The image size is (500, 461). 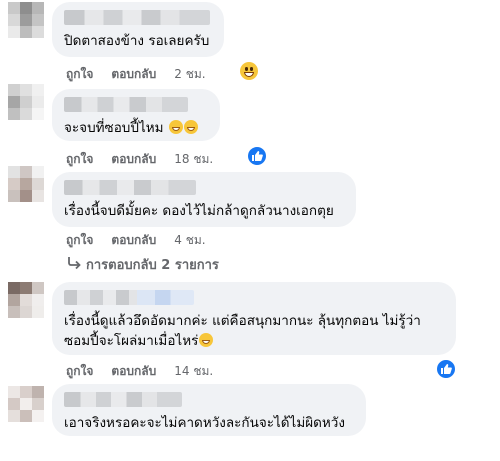 I want to click on comment-text: ซอมปี้จะโผล่มาเมื่อไหร่, so click(x=254, y=341).